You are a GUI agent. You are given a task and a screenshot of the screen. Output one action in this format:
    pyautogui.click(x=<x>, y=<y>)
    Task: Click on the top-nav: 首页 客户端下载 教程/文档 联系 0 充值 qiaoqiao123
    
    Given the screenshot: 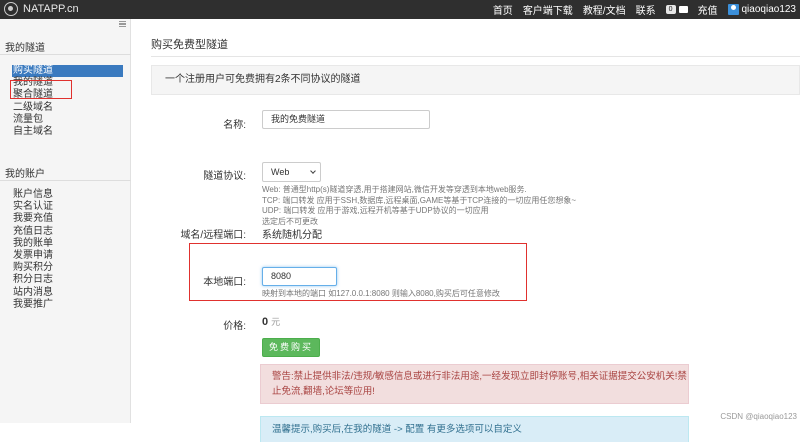 What is the action you would take?
    pyautogui.click(x=644, y=9)
    